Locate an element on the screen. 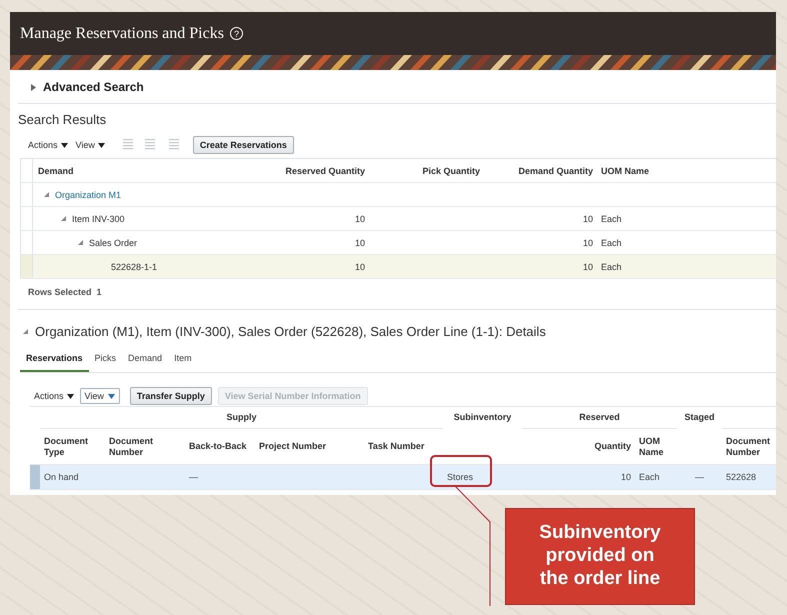 Image resolution: width=787 pixels, height=615 pixels. tree-label: Item INV-300 is located at coordinates (98, 219).